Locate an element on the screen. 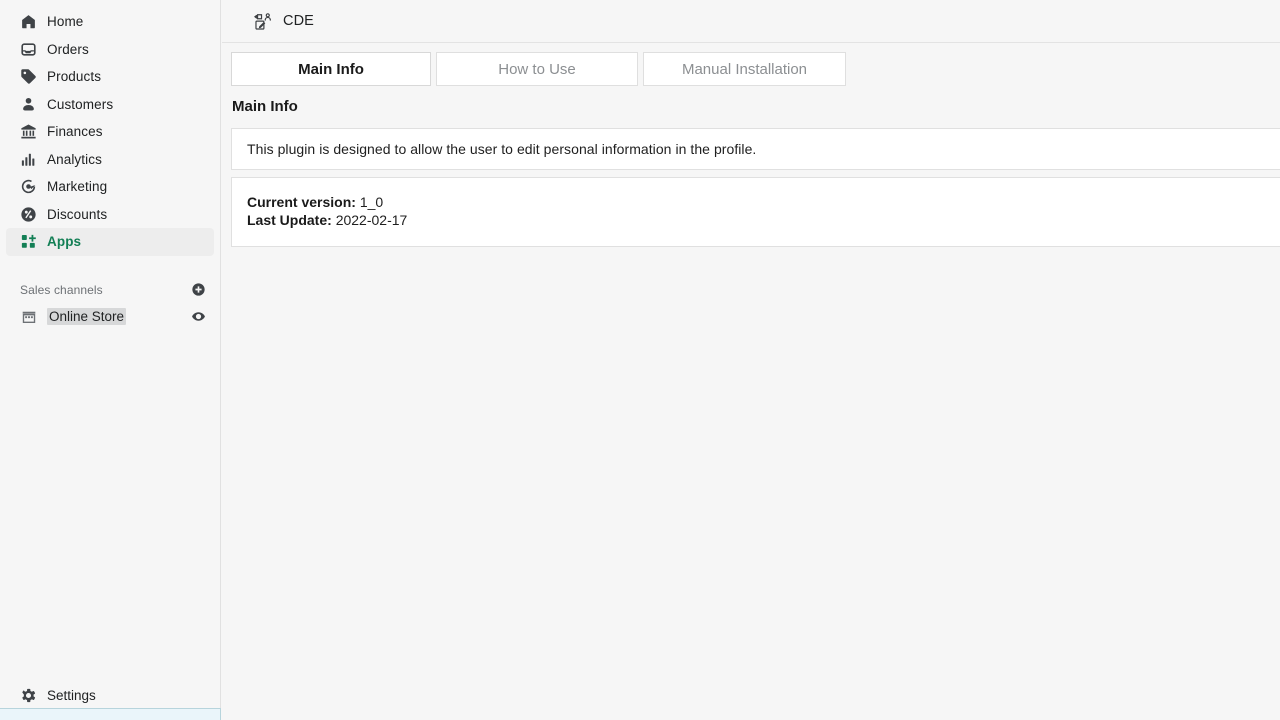  sidebar-item-finances: Finances is located at coordinates (110, 132).